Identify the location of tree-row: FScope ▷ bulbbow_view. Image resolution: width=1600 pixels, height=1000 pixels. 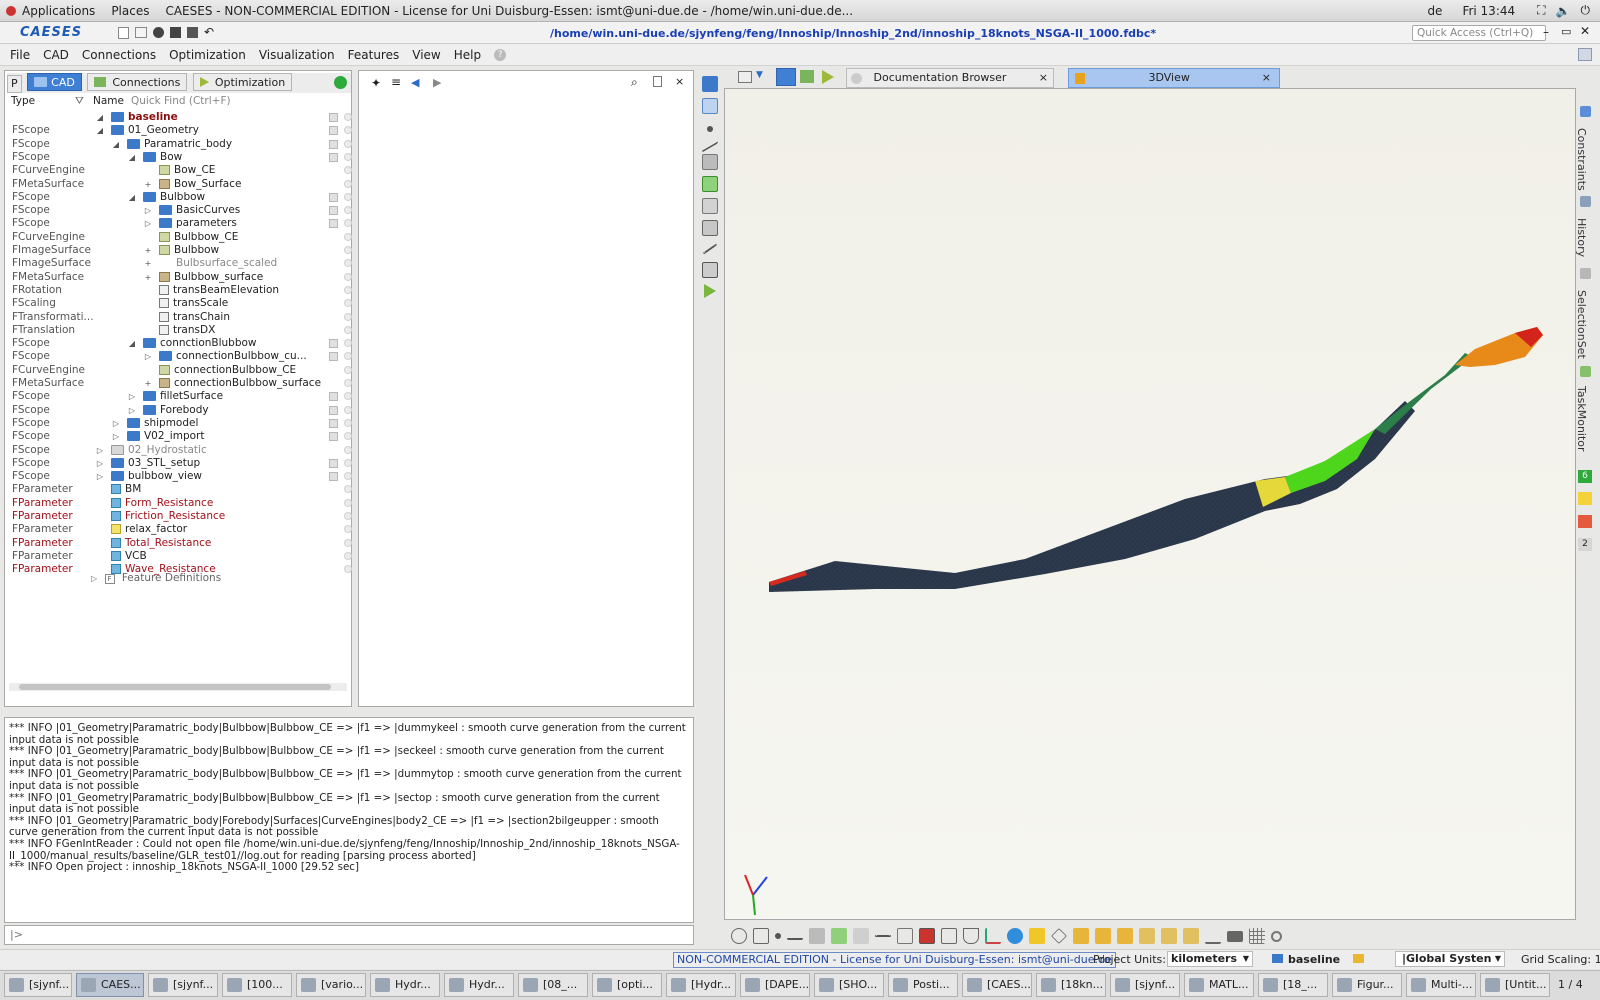
(180, 476).